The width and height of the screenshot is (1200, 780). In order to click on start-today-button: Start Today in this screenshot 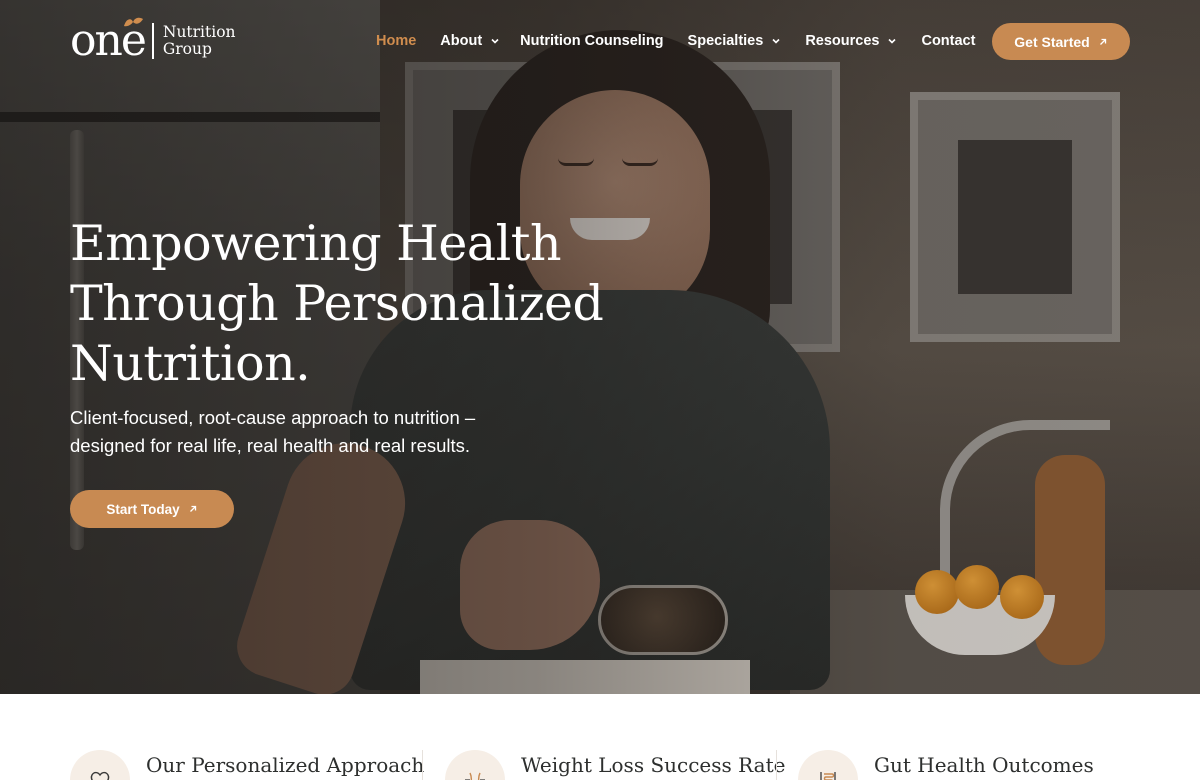, I will do `click(152, 509)`.